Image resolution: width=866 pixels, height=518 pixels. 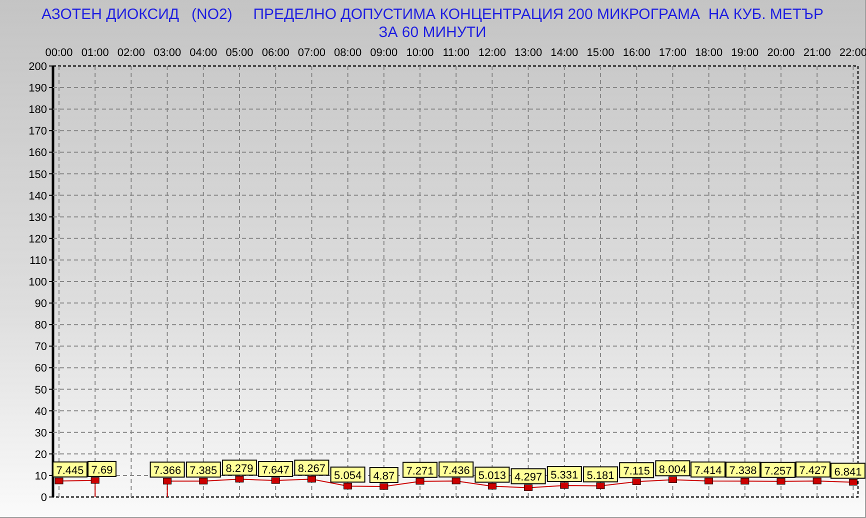 I want to click on value-label: 7.436, so click(x=456, y=469).